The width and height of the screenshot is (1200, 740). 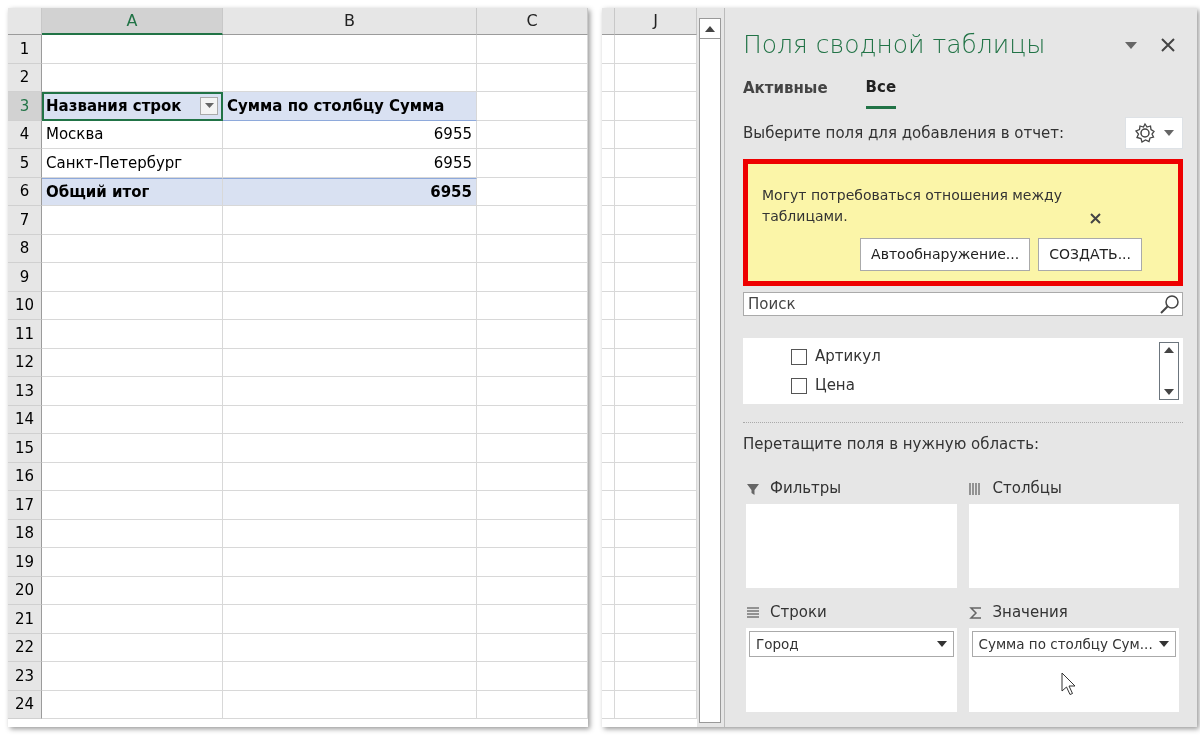 I want to click on filter-icon, so click(x=753, y=488).